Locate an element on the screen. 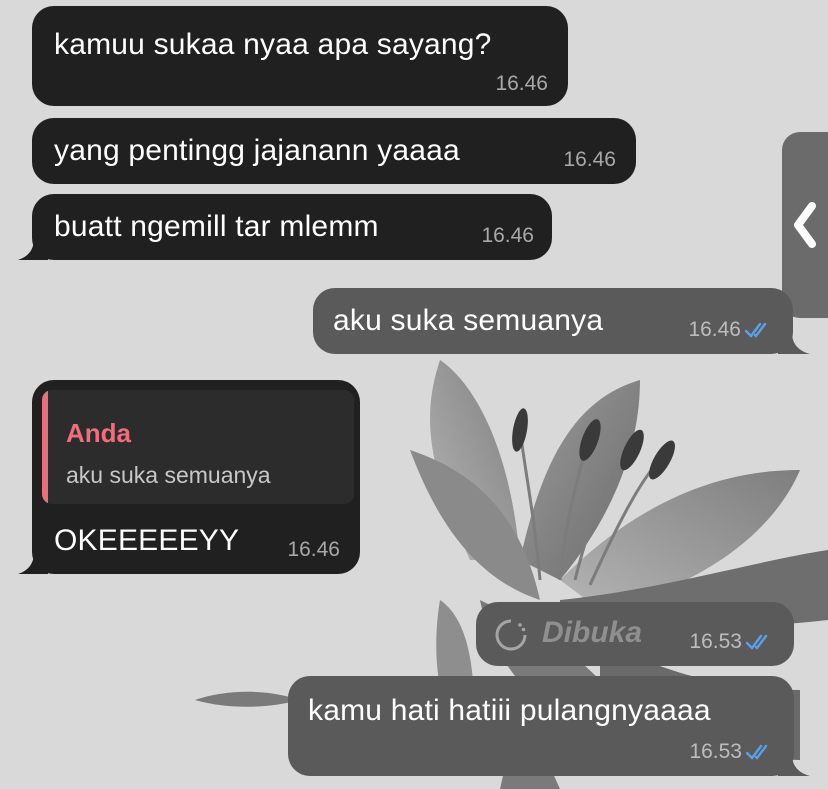 Image resolution: width=828 pixels, height=789 pixels. message-text: kamu hati hatiii pulangnyaaaa is located at coordinates (509, 710).